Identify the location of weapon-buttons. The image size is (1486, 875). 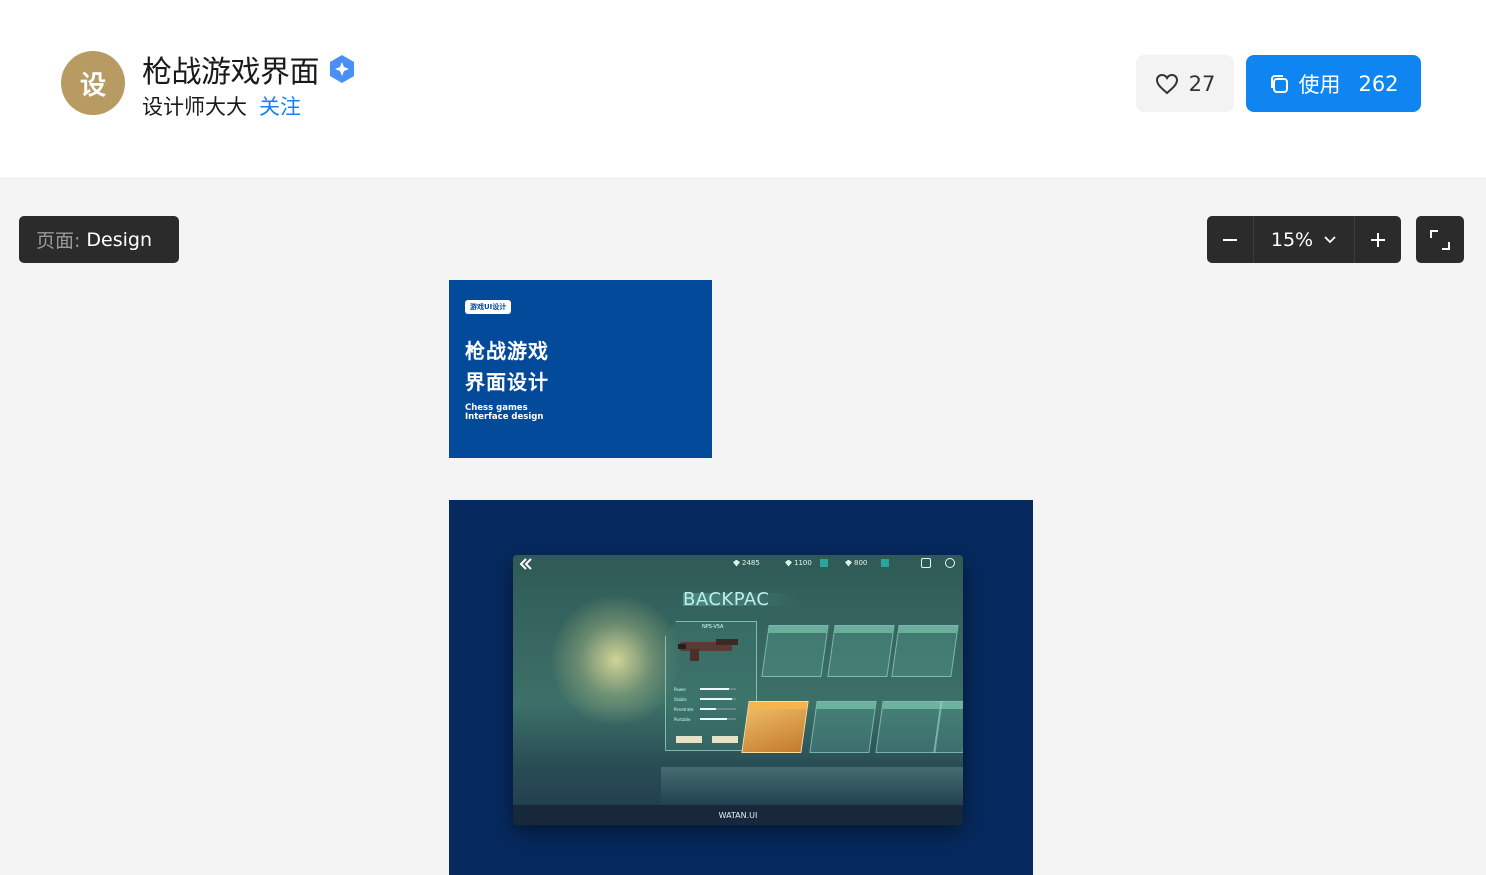
(707, 739).